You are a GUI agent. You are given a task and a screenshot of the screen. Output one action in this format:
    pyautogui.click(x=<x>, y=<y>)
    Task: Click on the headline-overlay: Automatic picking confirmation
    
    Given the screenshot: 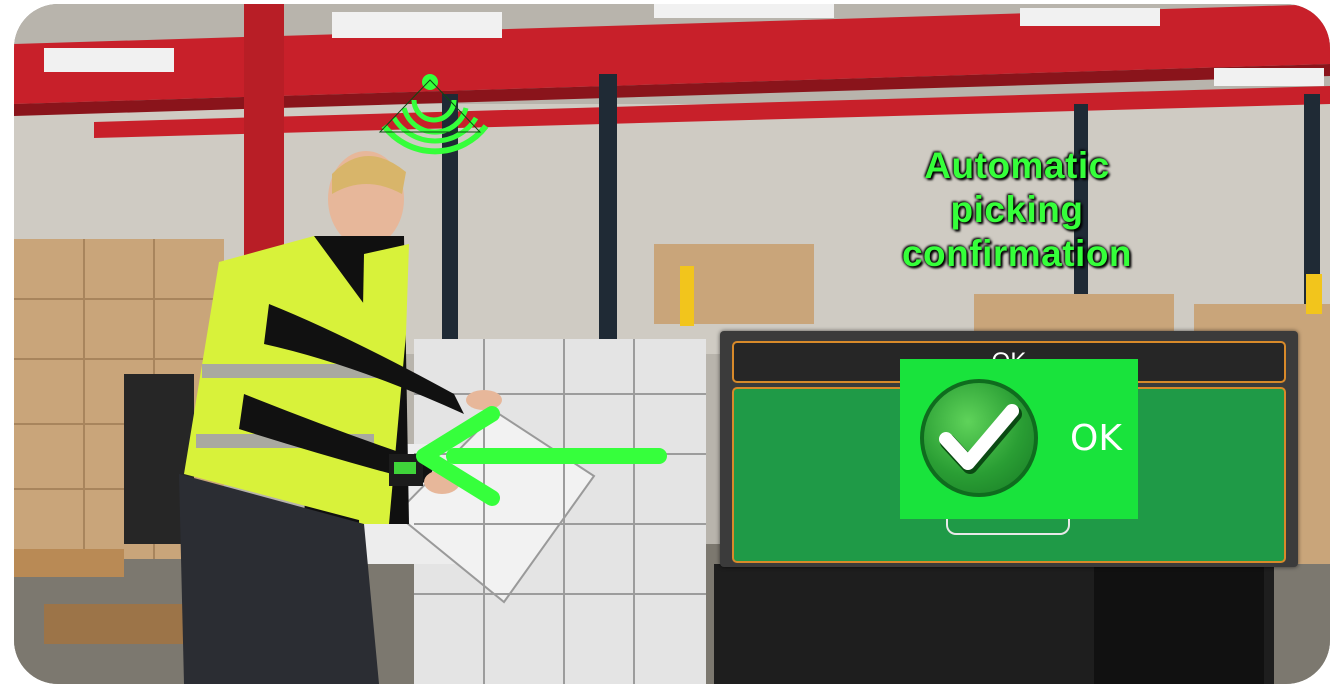 What is the action you would take?
    pyautogui.click(x=1017, y=210)
    